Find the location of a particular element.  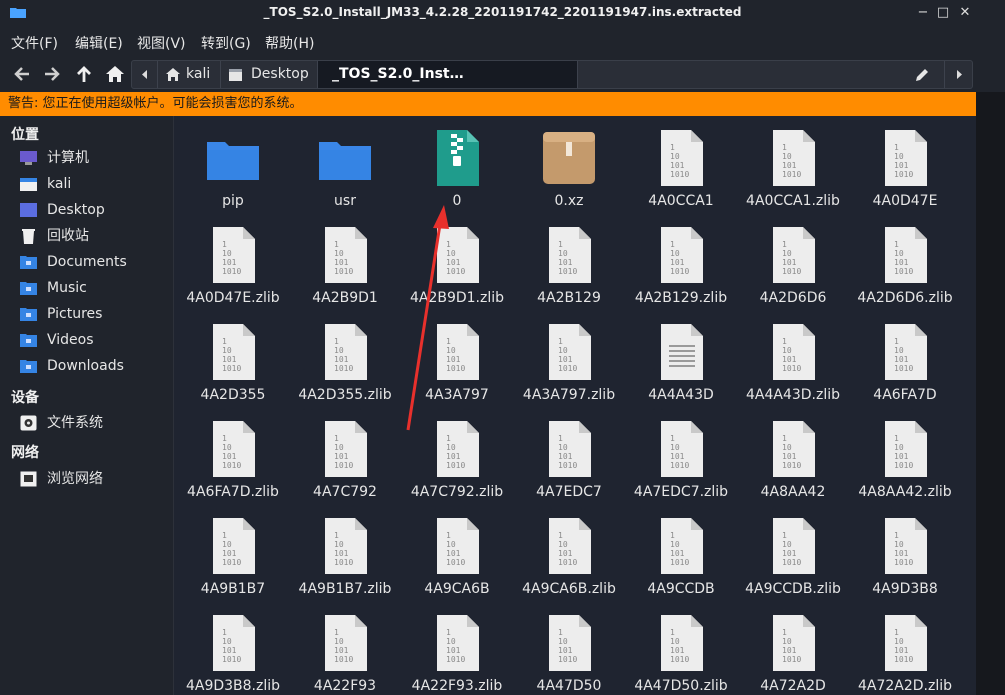

file-item: 1 10 101 1010 4A9D3B8 is located at coordinates (905, 552).